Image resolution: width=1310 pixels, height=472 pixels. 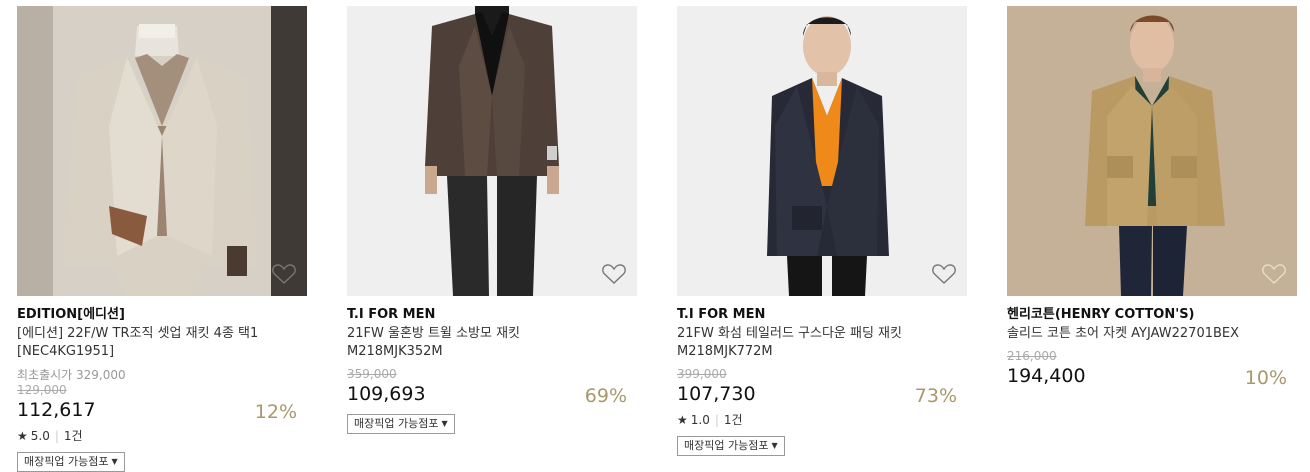 What do you see at coordinates (1046, 376) in the screenshot?
I see `sale-price: 194,400` at bounding box center [1046, 376].